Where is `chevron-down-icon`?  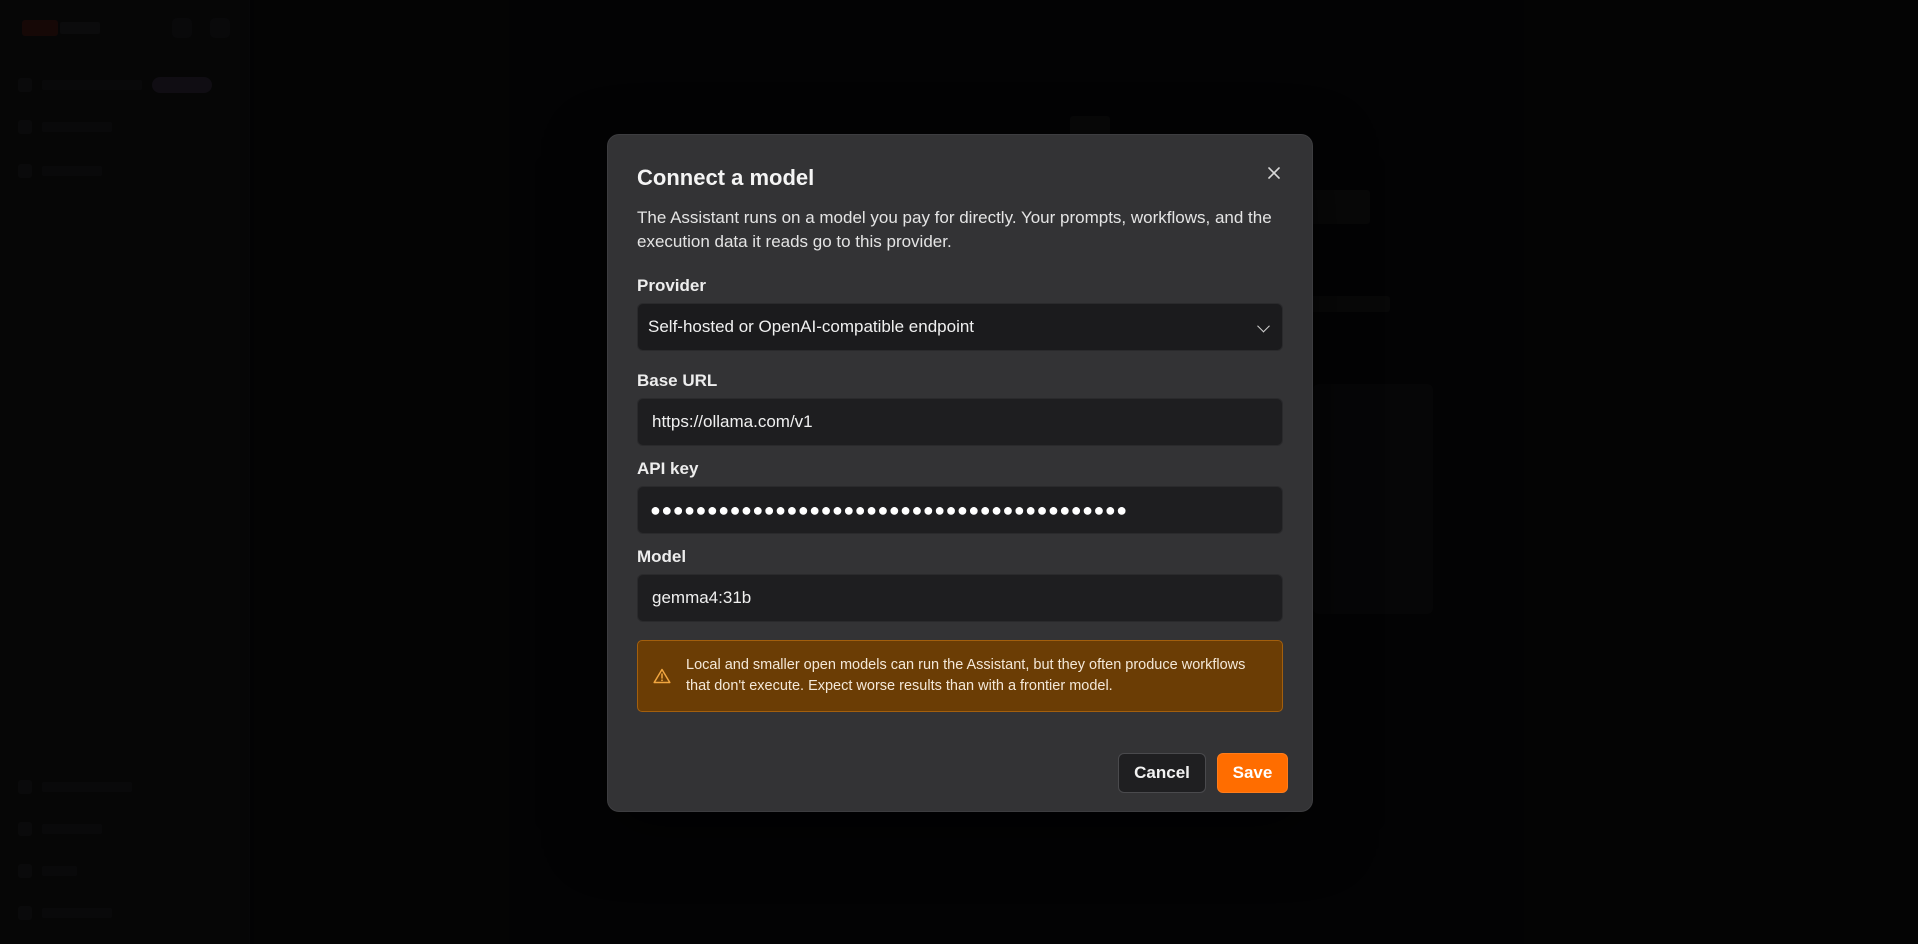
chevron-down-icon is located at coordinates (1263, 326).